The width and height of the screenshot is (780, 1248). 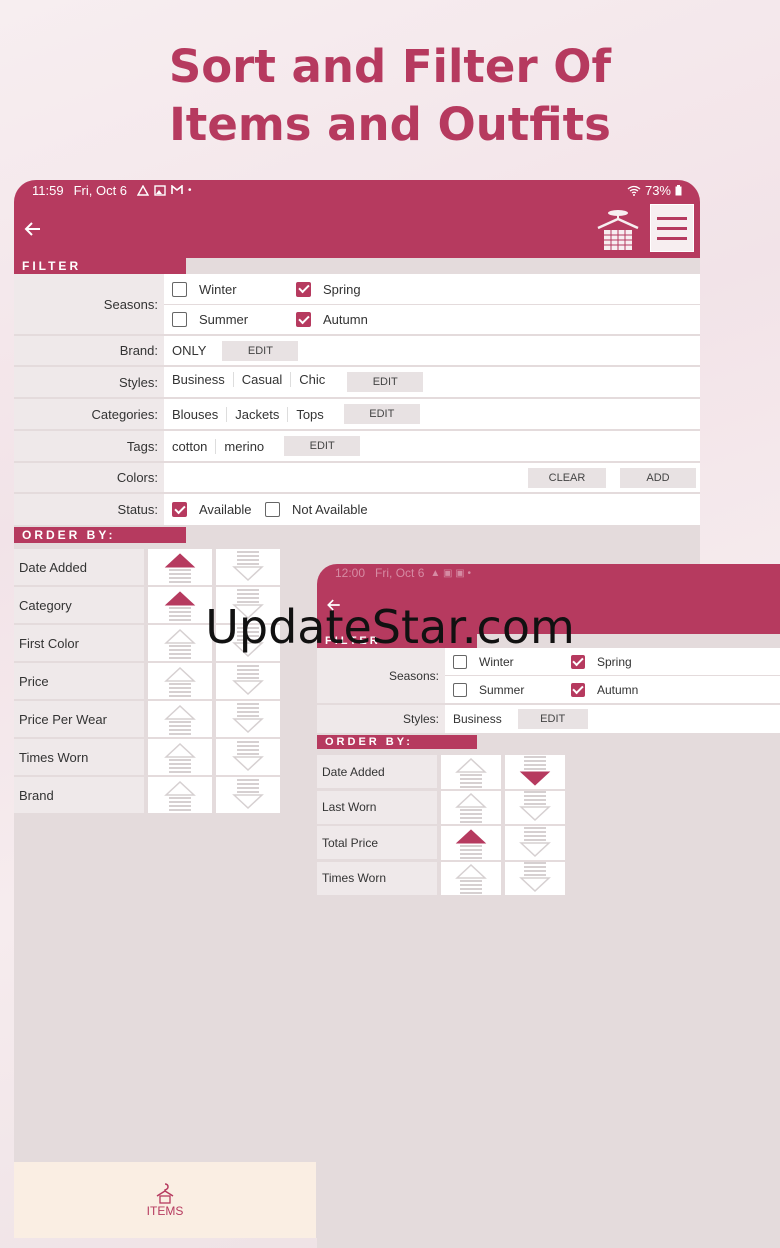 What do you see at coordinates (218, 509) in the screenshot?
I see `status-available: Available` at bounding box center [218, 509].